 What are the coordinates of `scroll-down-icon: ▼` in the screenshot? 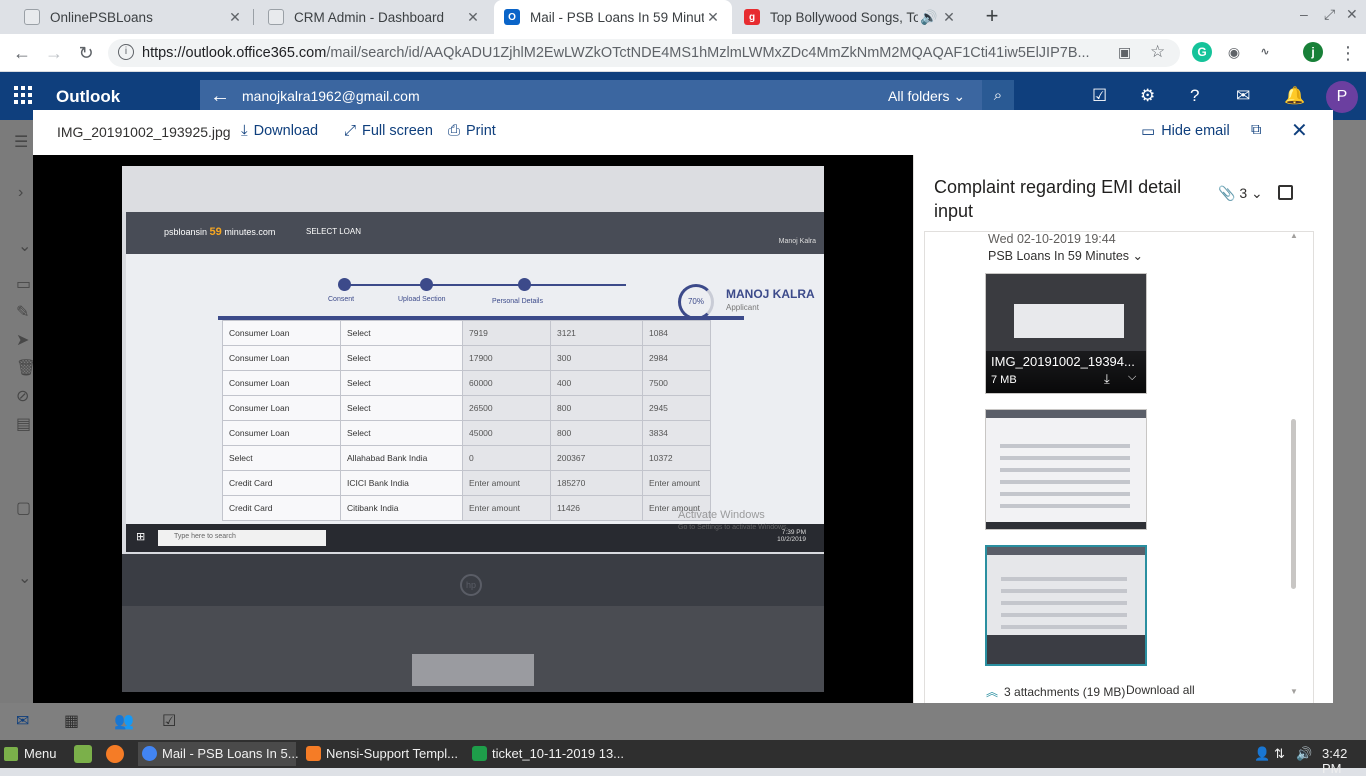 It's located at (1294, 691).